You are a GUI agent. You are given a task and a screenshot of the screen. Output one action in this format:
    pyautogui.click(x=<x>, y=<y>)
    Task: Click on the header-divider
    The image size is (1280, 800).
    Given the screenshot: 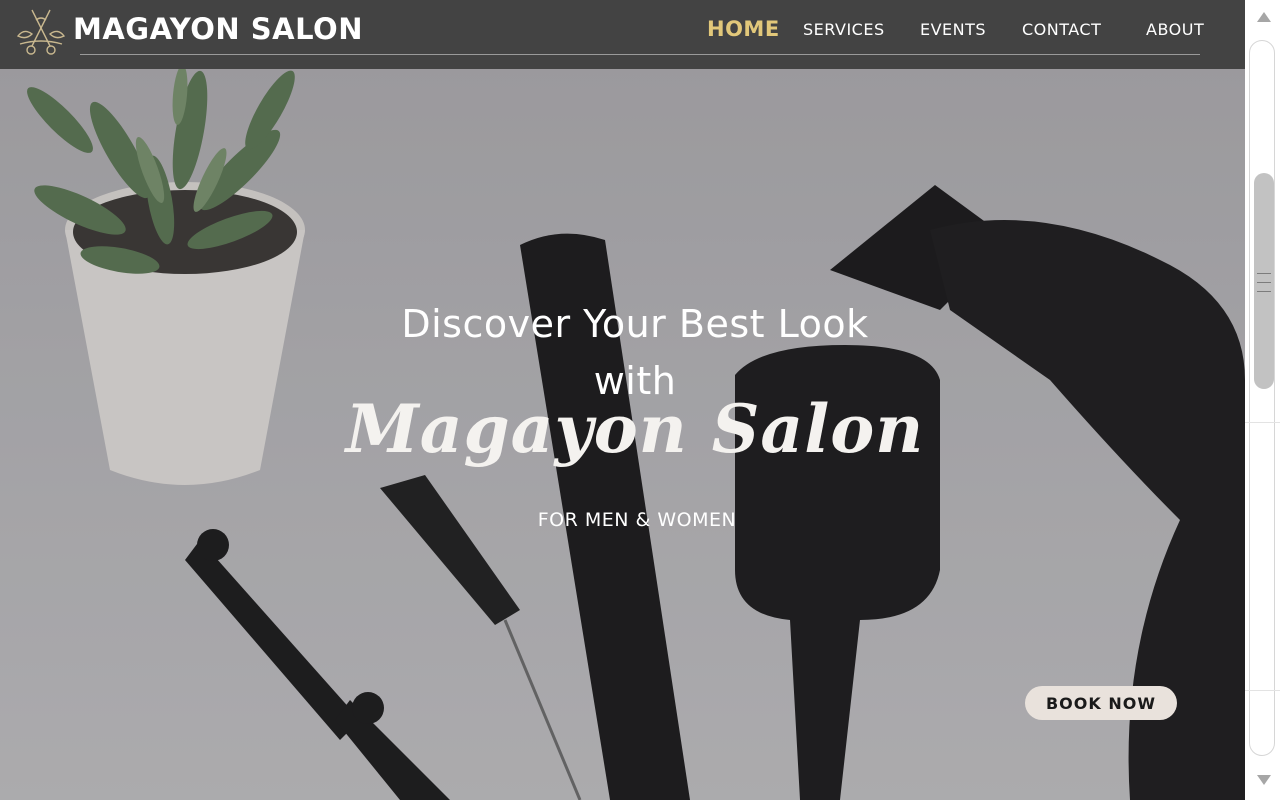 What is the action you would take?
    pyautogui.click(x=640, y=54)
    